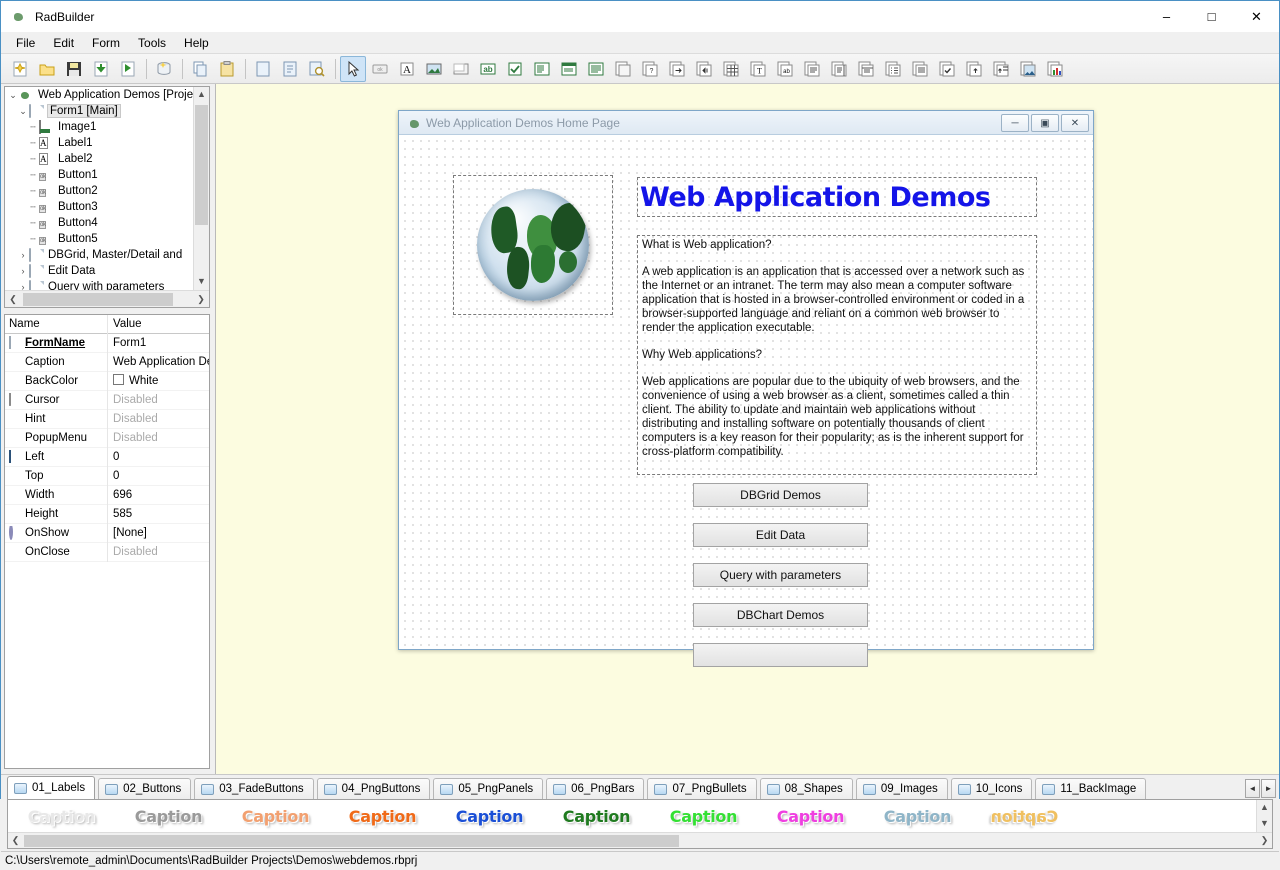 The height and width of the screenshot is (870, 1280). I want to click on design-form-close-button: ✕, so click(1075, 123).